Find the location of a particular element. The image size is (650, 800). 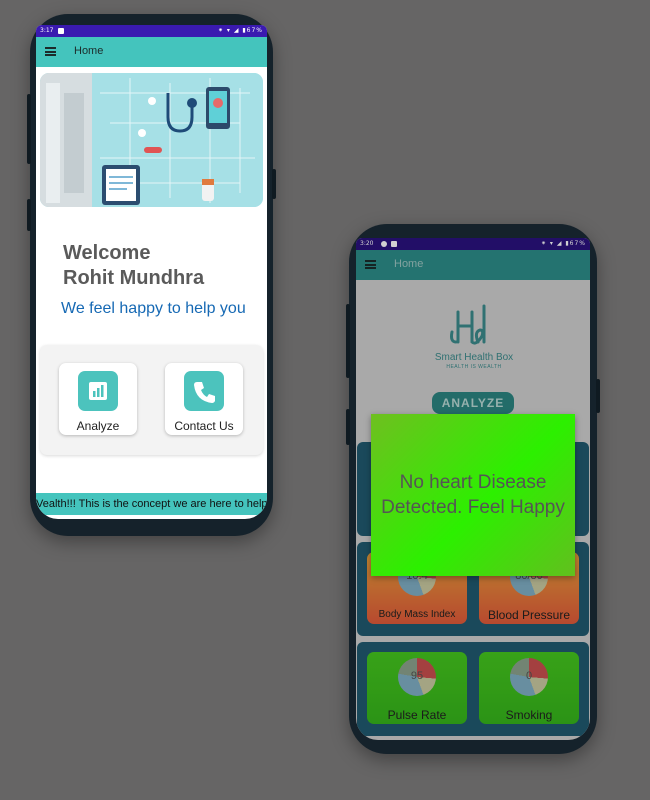

result-dialog: No heart Disease Detected. Feel Happy is located at coordinates (473, 495).